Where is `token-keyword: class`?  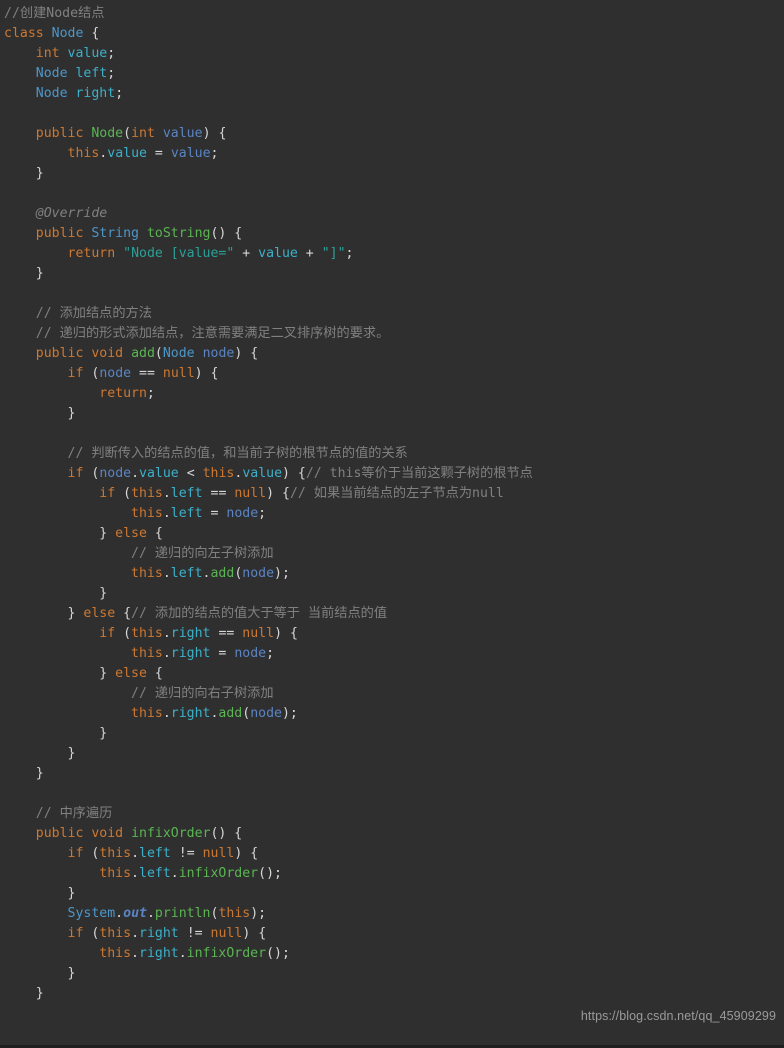 token-keyword: class is located at coordinates (24, 33).